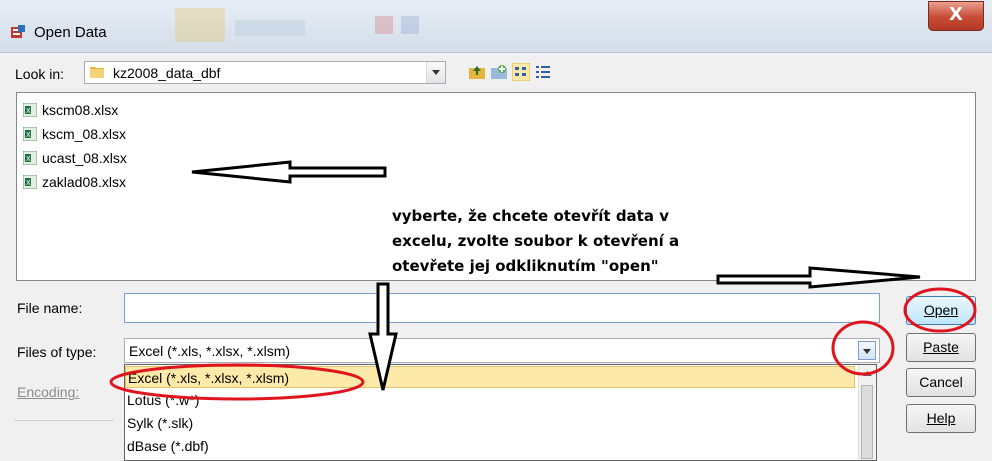  I want to click on close-icon: X, so click(956, 14).